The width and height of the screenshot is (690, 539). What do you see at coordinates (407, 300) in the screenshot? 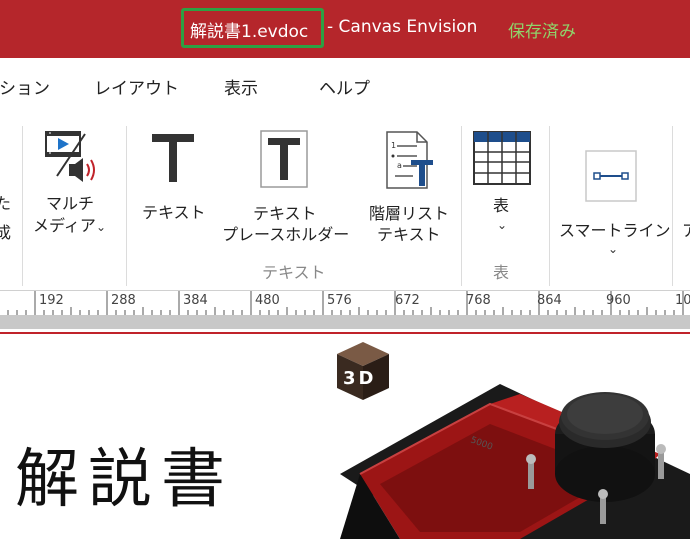
I see `ruler-label: 672` at bounding box center [407, 300].